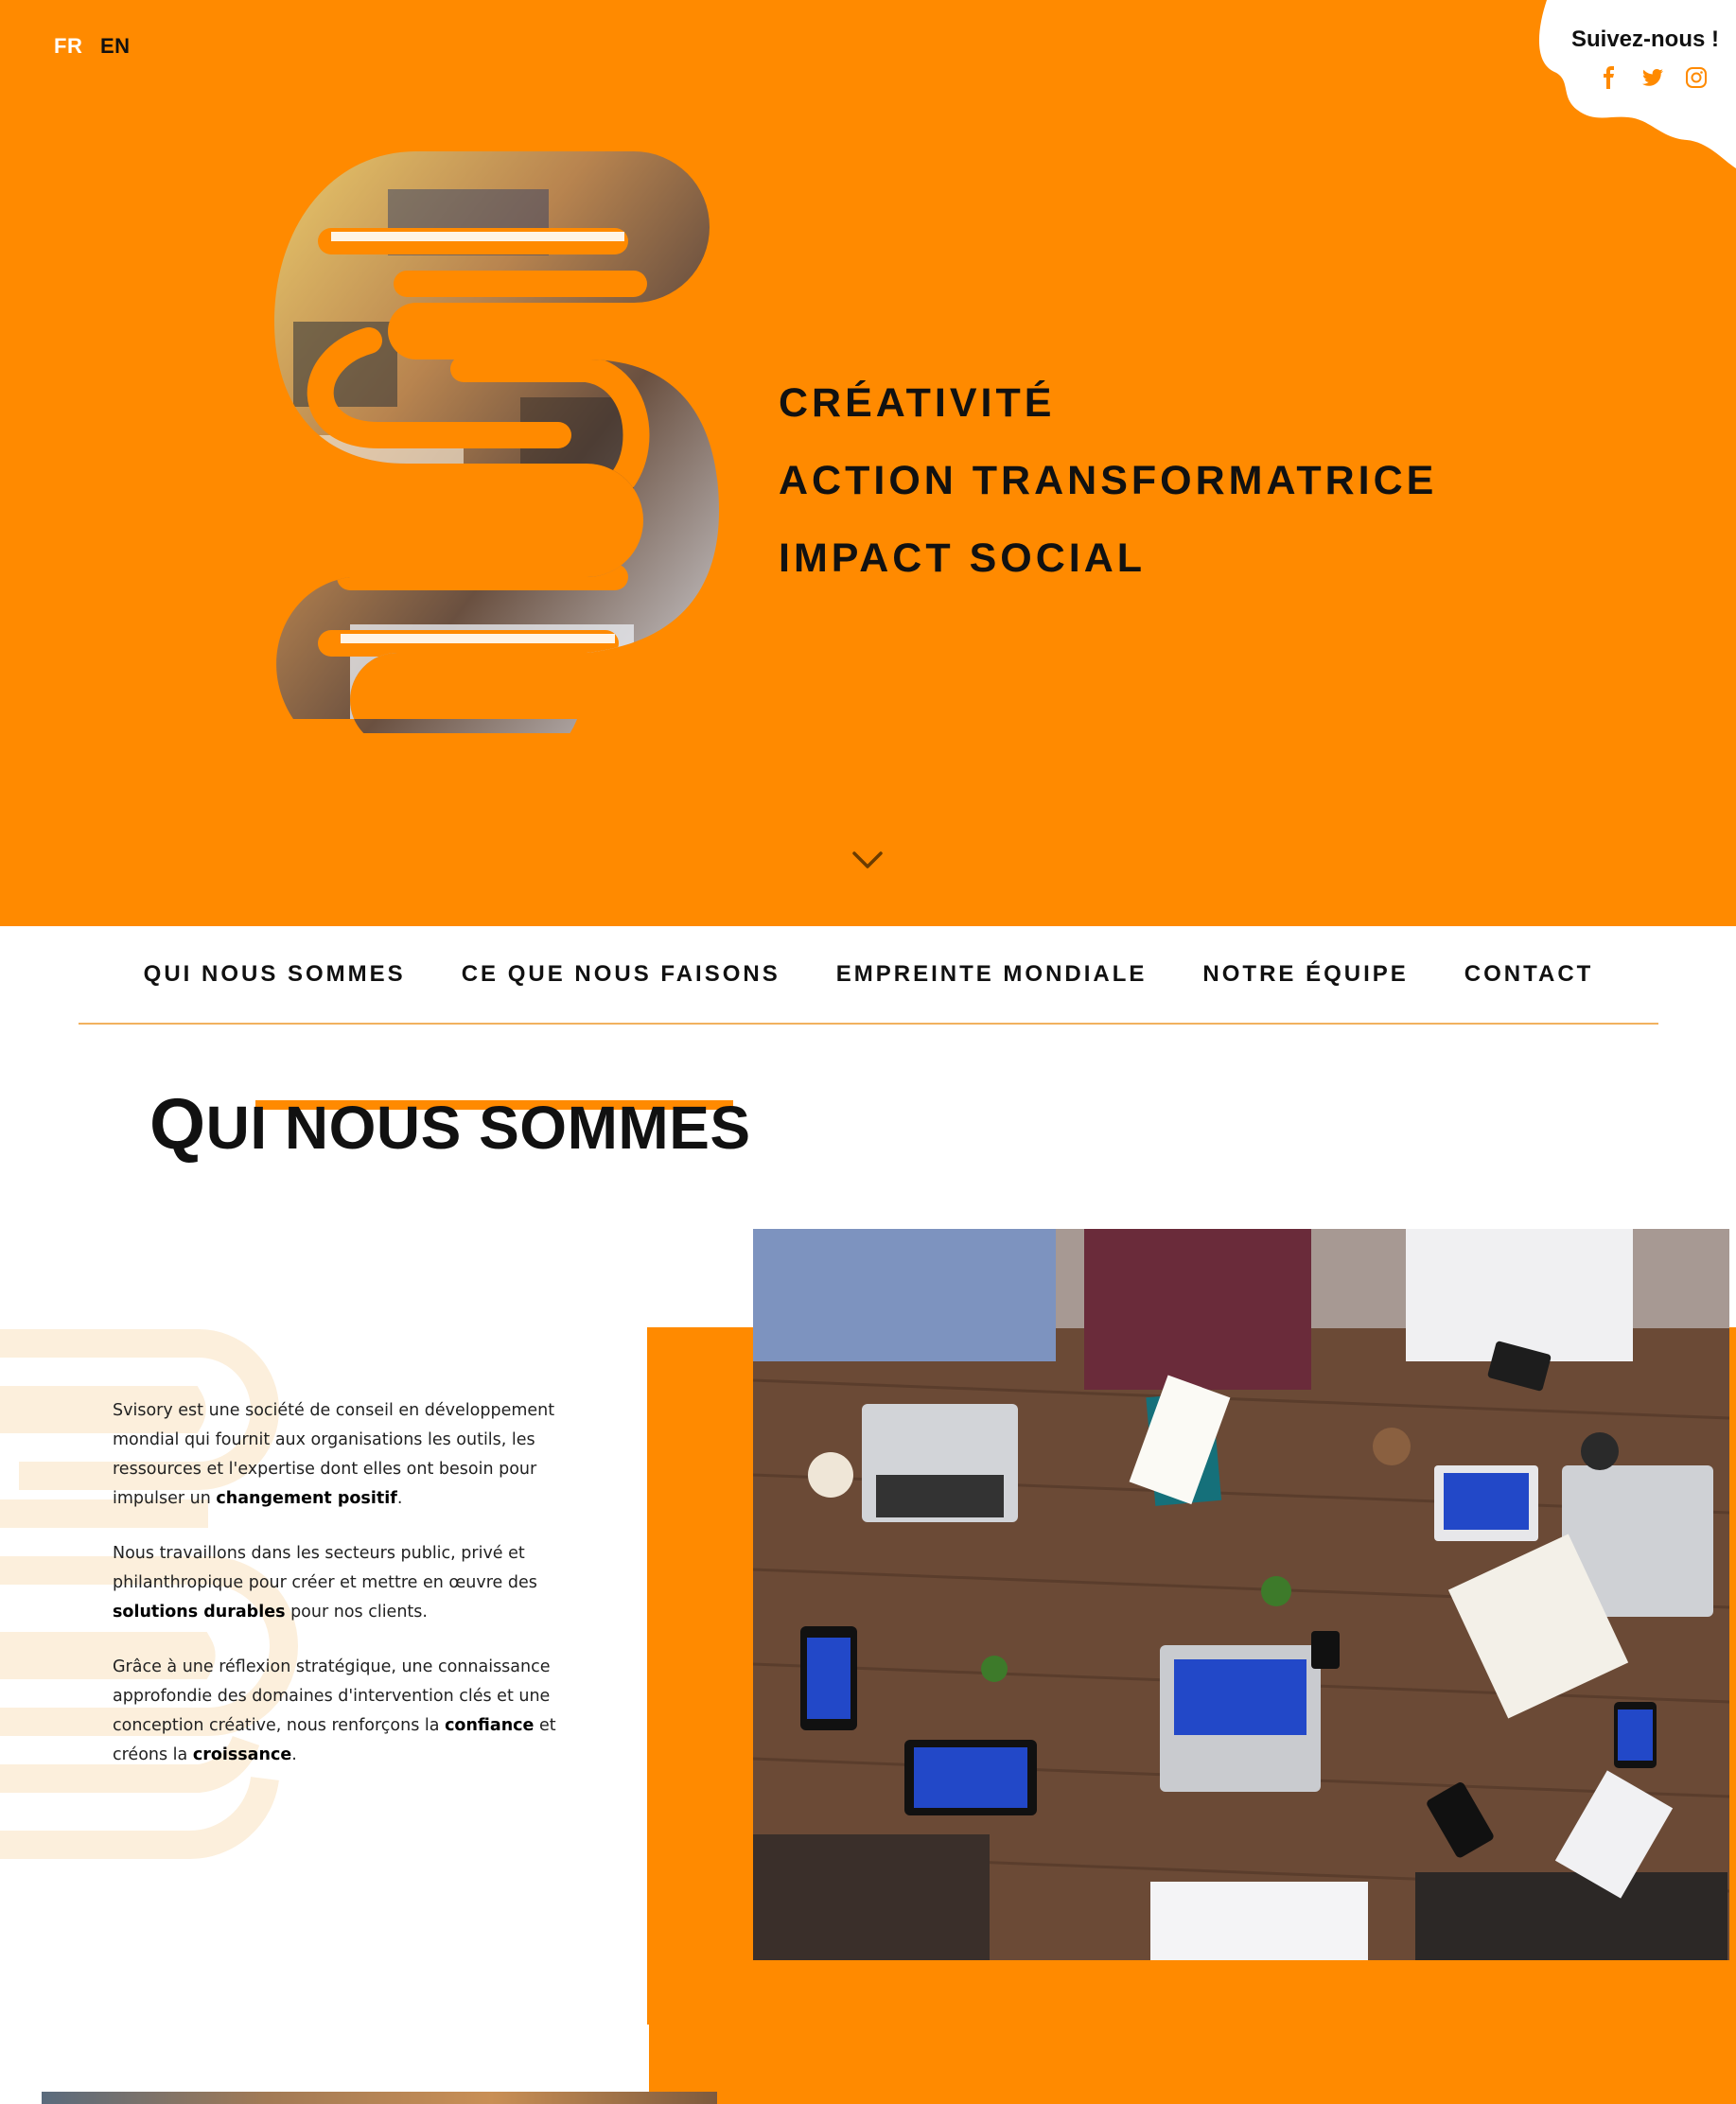 The width and height of the screenshot is (1736, 2104). What do you see at coordinates (379, 2098) in the screenshot?
I see `next-image-strip` at bounding box center [379, 2098].